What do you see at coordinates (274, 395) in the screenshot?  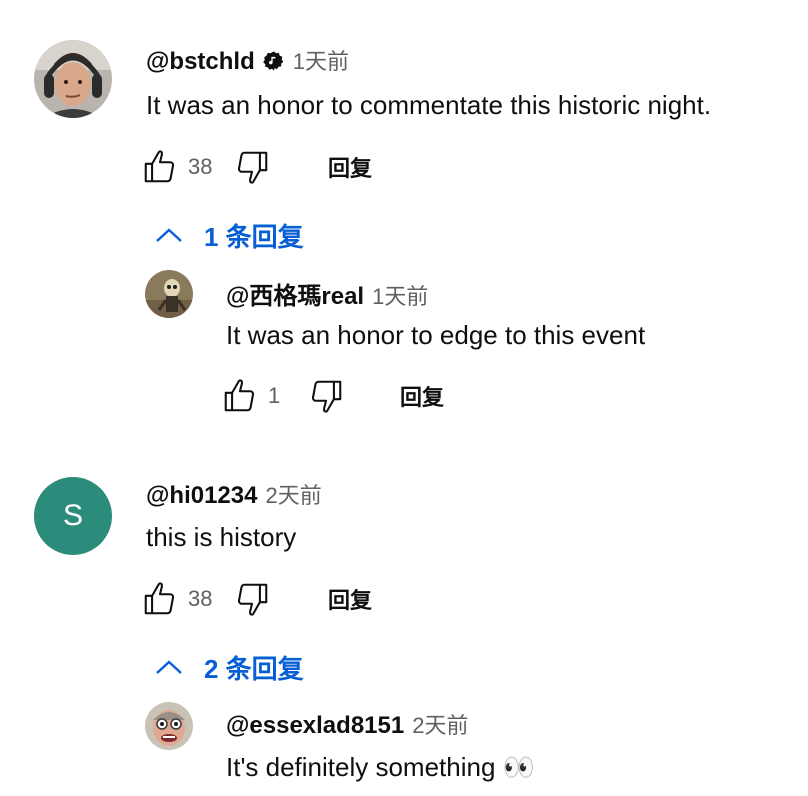 I see `like-count: 1` at bounding box center [274, 395].